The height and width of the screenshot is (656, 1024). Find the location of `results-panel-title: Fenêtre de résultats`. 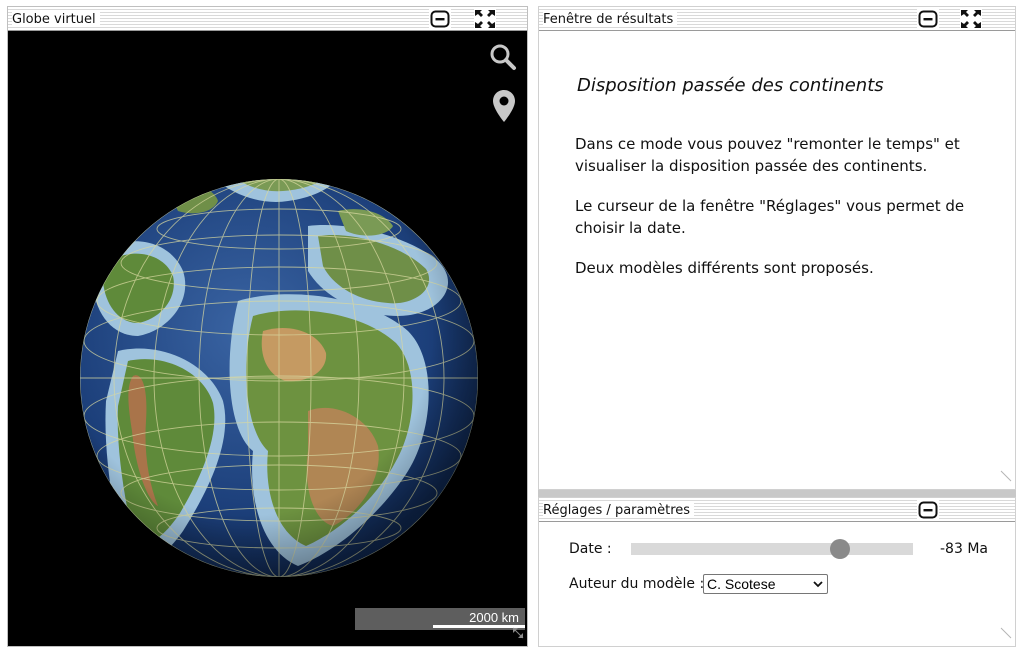

results-panel-title: Fenêtre de résultats is located at coordinates (610, 19).